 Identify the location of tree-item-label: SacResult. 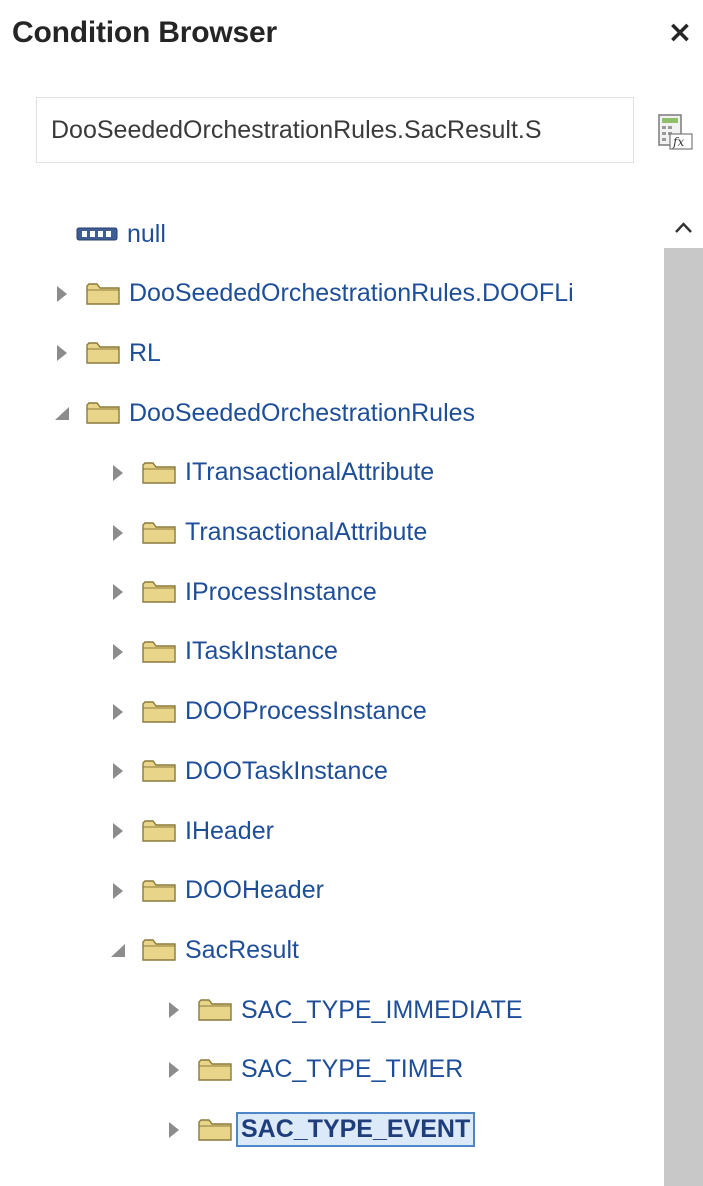
(242, 950).